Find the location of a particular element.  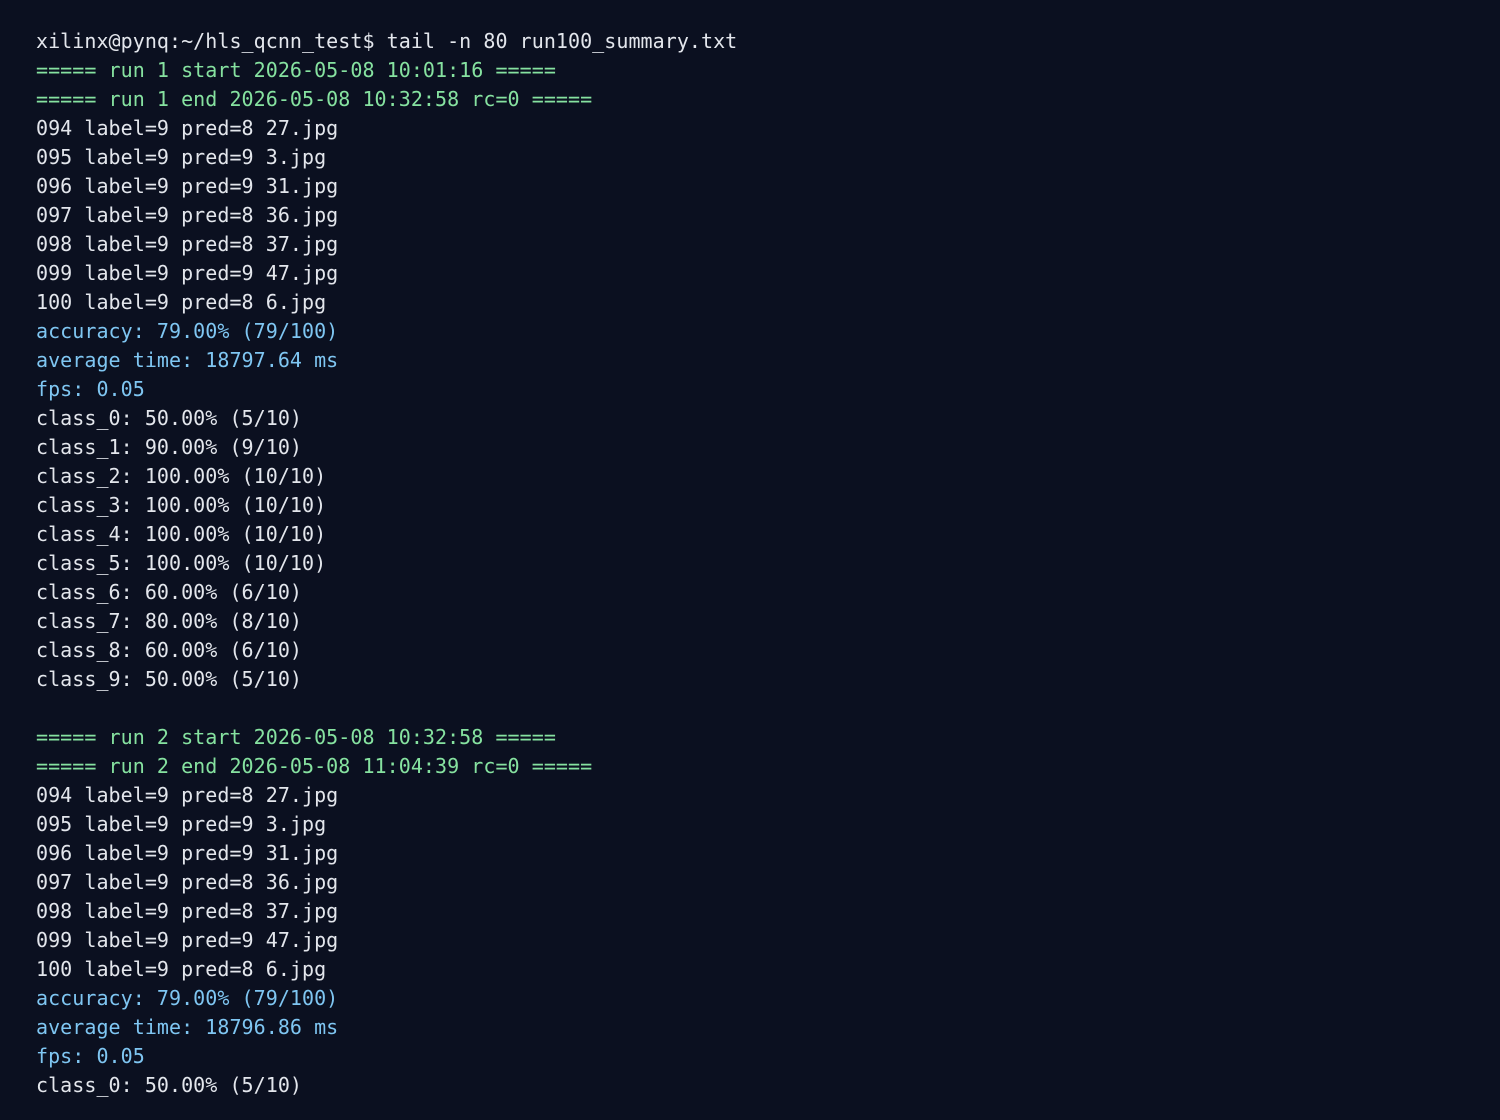

output-line: class_7: 80.00% (8/10) is located at coordinates (169, 621).